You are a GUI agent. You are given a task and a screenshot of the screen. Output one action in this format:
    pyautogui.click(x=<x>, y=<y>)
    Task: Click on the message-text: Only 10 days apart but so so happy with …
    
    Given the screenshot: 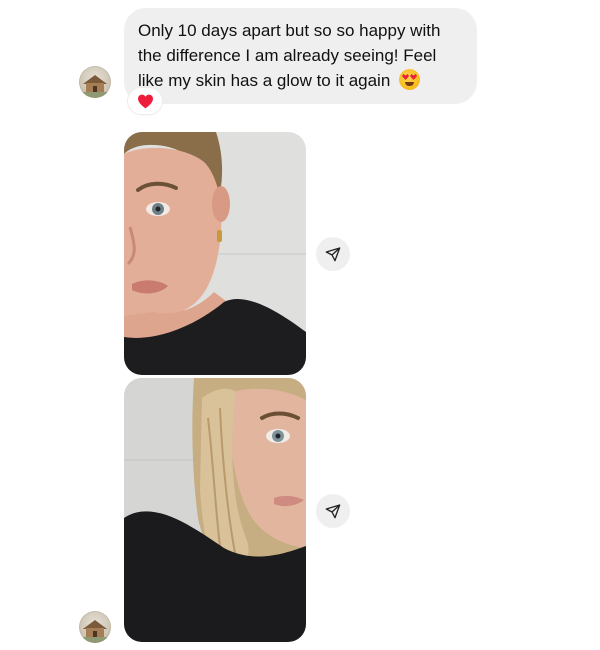 What is the action you would take?
    pyautogui.click(x=289, y=55)
    